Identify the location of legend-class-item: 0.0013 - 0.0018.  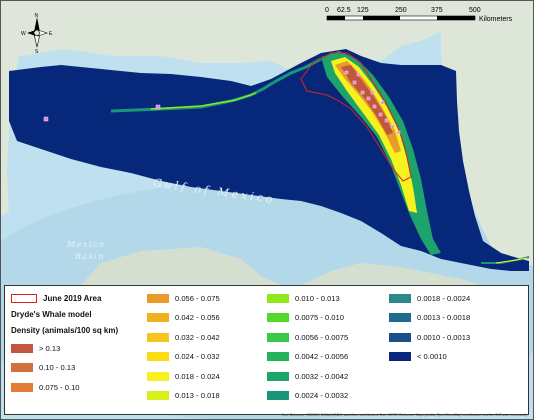
(429, 318).